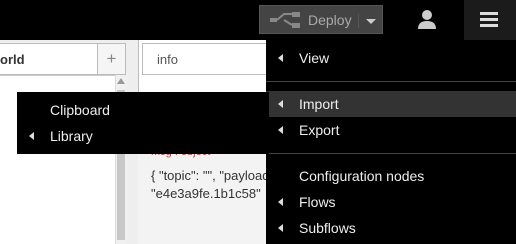 The height and width of the screenshot is (244, 516). I want to click on menu-item-subflows: Subflows, so click(391, 228).